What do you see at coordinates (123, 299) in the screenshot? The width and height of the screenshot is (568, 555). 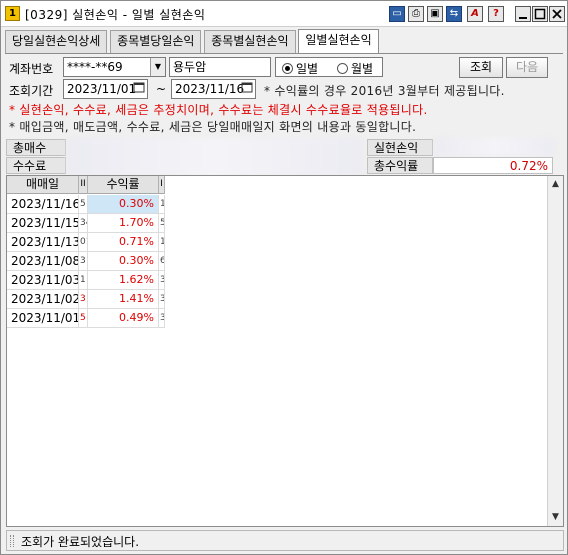 I see `return-rate-cell: 1.41%` at bounding box center [123, 299].